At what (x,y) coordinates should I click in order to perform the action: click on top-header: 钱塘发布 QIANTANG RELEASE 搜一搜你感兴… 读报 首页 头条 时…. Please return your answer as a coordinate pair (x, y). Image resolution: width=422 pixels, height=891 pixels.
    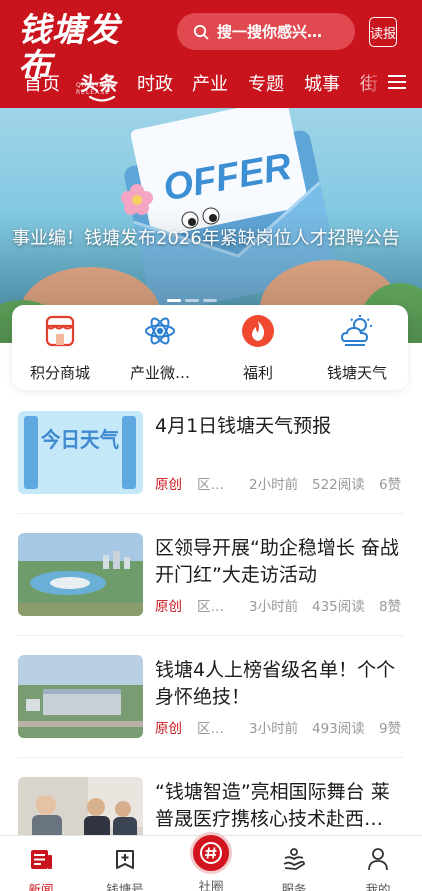
    Looking at the image, I should click on (211, 54).